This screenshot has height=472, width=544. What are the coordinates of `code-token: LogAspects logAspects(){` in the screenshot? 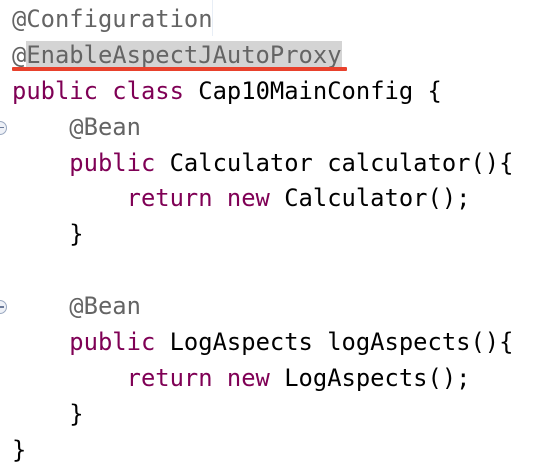 It's located at (341, 342).